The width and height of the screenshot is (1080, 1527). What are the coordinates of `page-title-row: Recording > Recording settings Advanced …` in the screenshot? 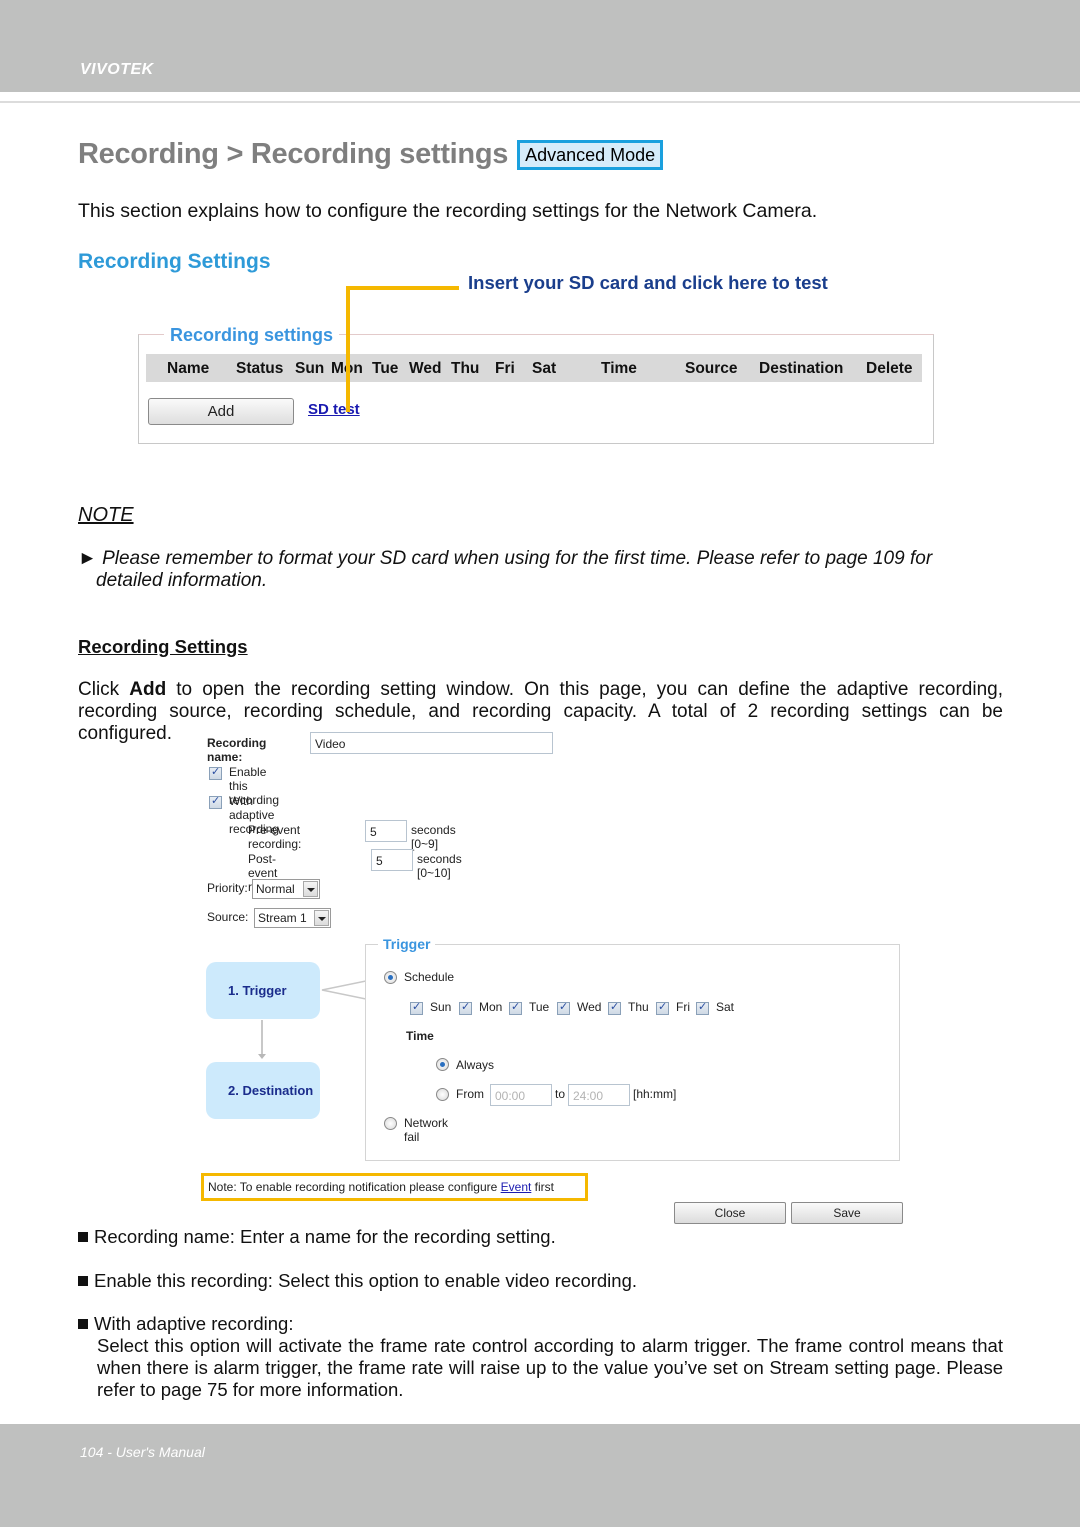 It's located at (371, 154).